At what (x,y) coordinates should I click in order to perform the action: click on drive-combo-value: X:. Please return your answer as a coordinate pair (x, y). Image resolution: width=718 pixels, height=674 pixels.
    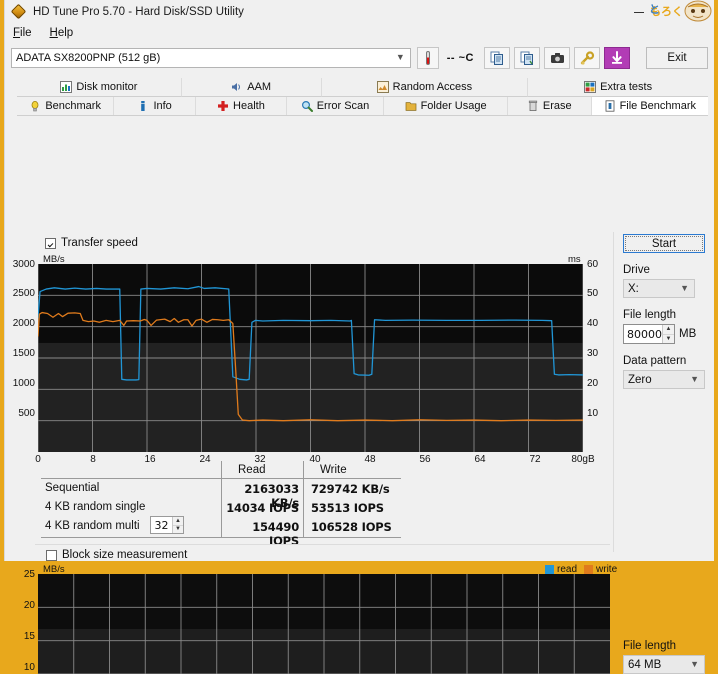
    Looking at the image, I should click on (633, 288).